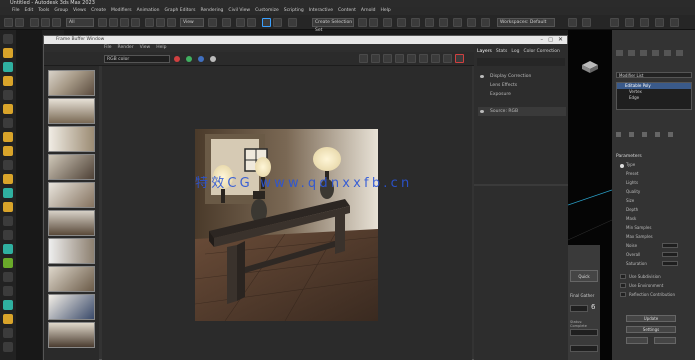  Describe the element at coordinates (79, 11) in the screenshot. I see `menu-views: Views` at that location.